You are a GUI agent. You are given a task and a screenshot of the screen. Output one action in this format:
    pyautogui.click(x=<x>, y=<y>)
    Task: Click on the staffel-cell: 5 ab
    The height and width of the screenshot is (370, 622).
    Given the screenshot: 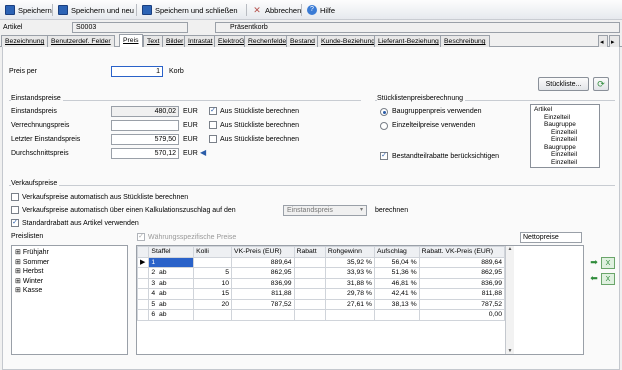 What is the action you would take?
    pyautogui.click(x=171, y=304)
    